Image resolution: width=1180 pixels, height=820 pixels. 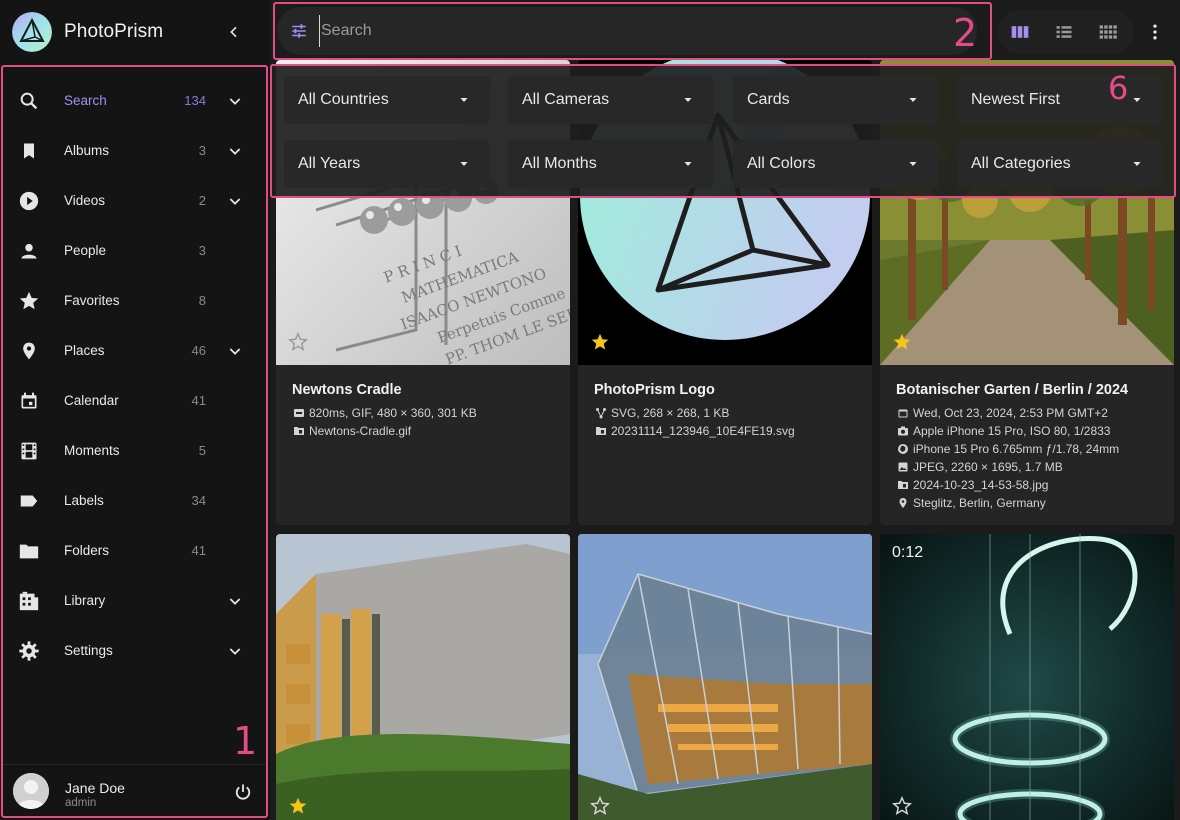 I want to click on sidebar-item-label: Favorites, so click(x=92, y=300).